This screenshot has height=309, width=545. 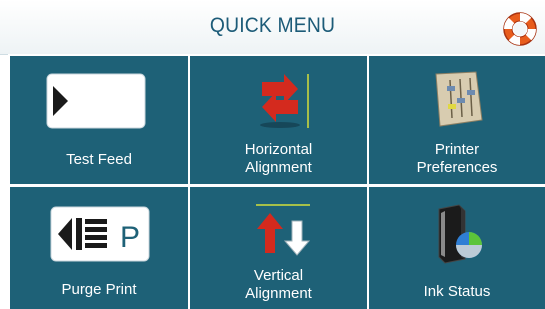 What do you see at coordinates (457, 291) in the screenshot?
I see `ink-status-label: Ink Status` at bounding box center [457, 291].